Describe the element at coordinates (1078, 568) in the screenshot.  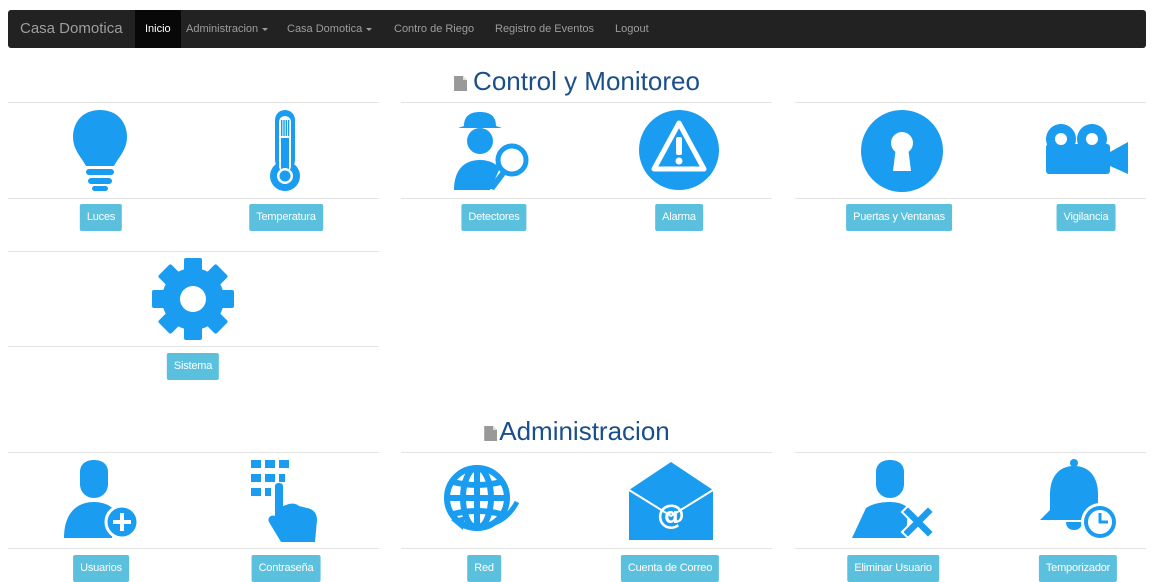
I see `temporizador-button: Temporizador` at that location.